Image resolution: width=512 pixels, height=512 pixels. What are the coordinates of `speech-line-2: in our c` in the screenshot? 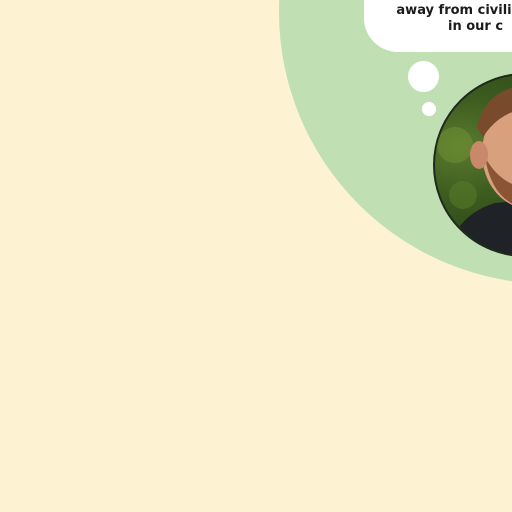 It's located at (476, 26).